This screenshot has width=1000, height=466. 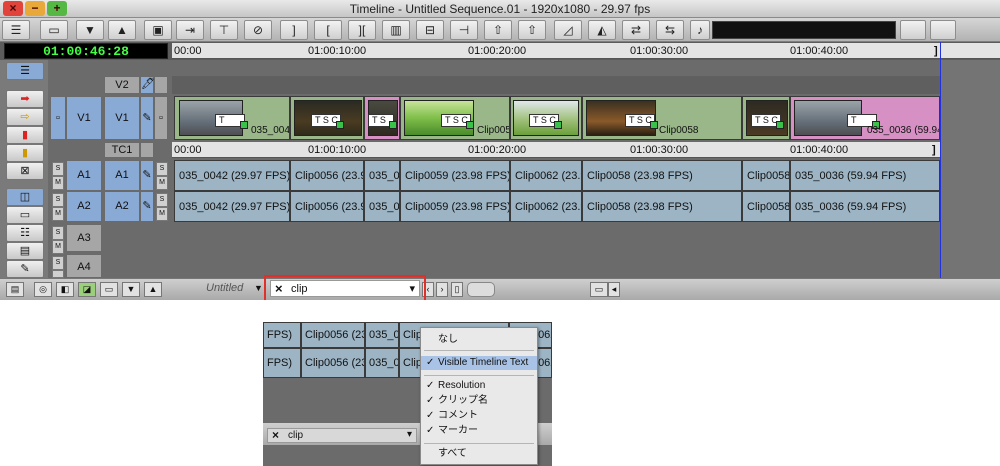 I want to click on toolbar-menu-button: ☰, so click(x=16, y=30).